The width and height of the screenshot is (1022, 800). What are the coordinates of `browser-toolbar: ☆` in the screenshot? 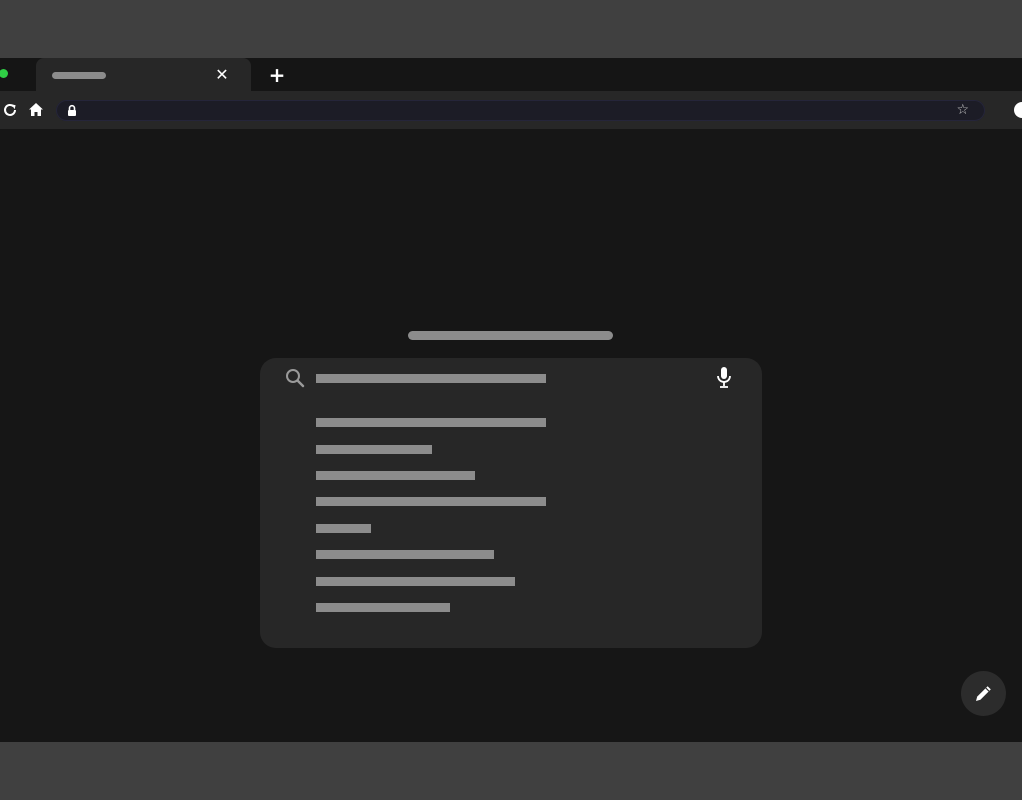 It's located at (511, 110).